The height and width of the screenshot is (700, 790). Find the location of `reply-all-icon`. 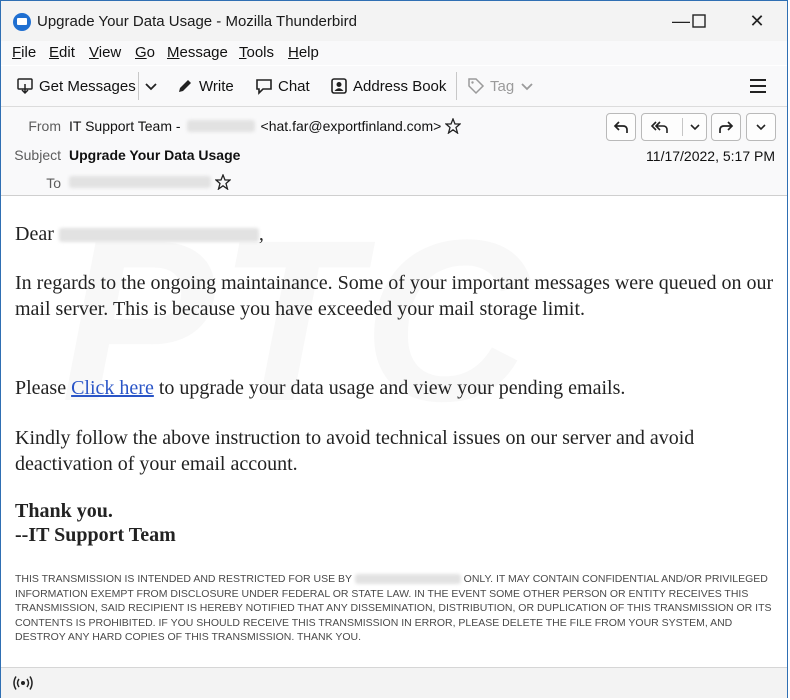

reply-all-icon is located at coordinates (659, 127).